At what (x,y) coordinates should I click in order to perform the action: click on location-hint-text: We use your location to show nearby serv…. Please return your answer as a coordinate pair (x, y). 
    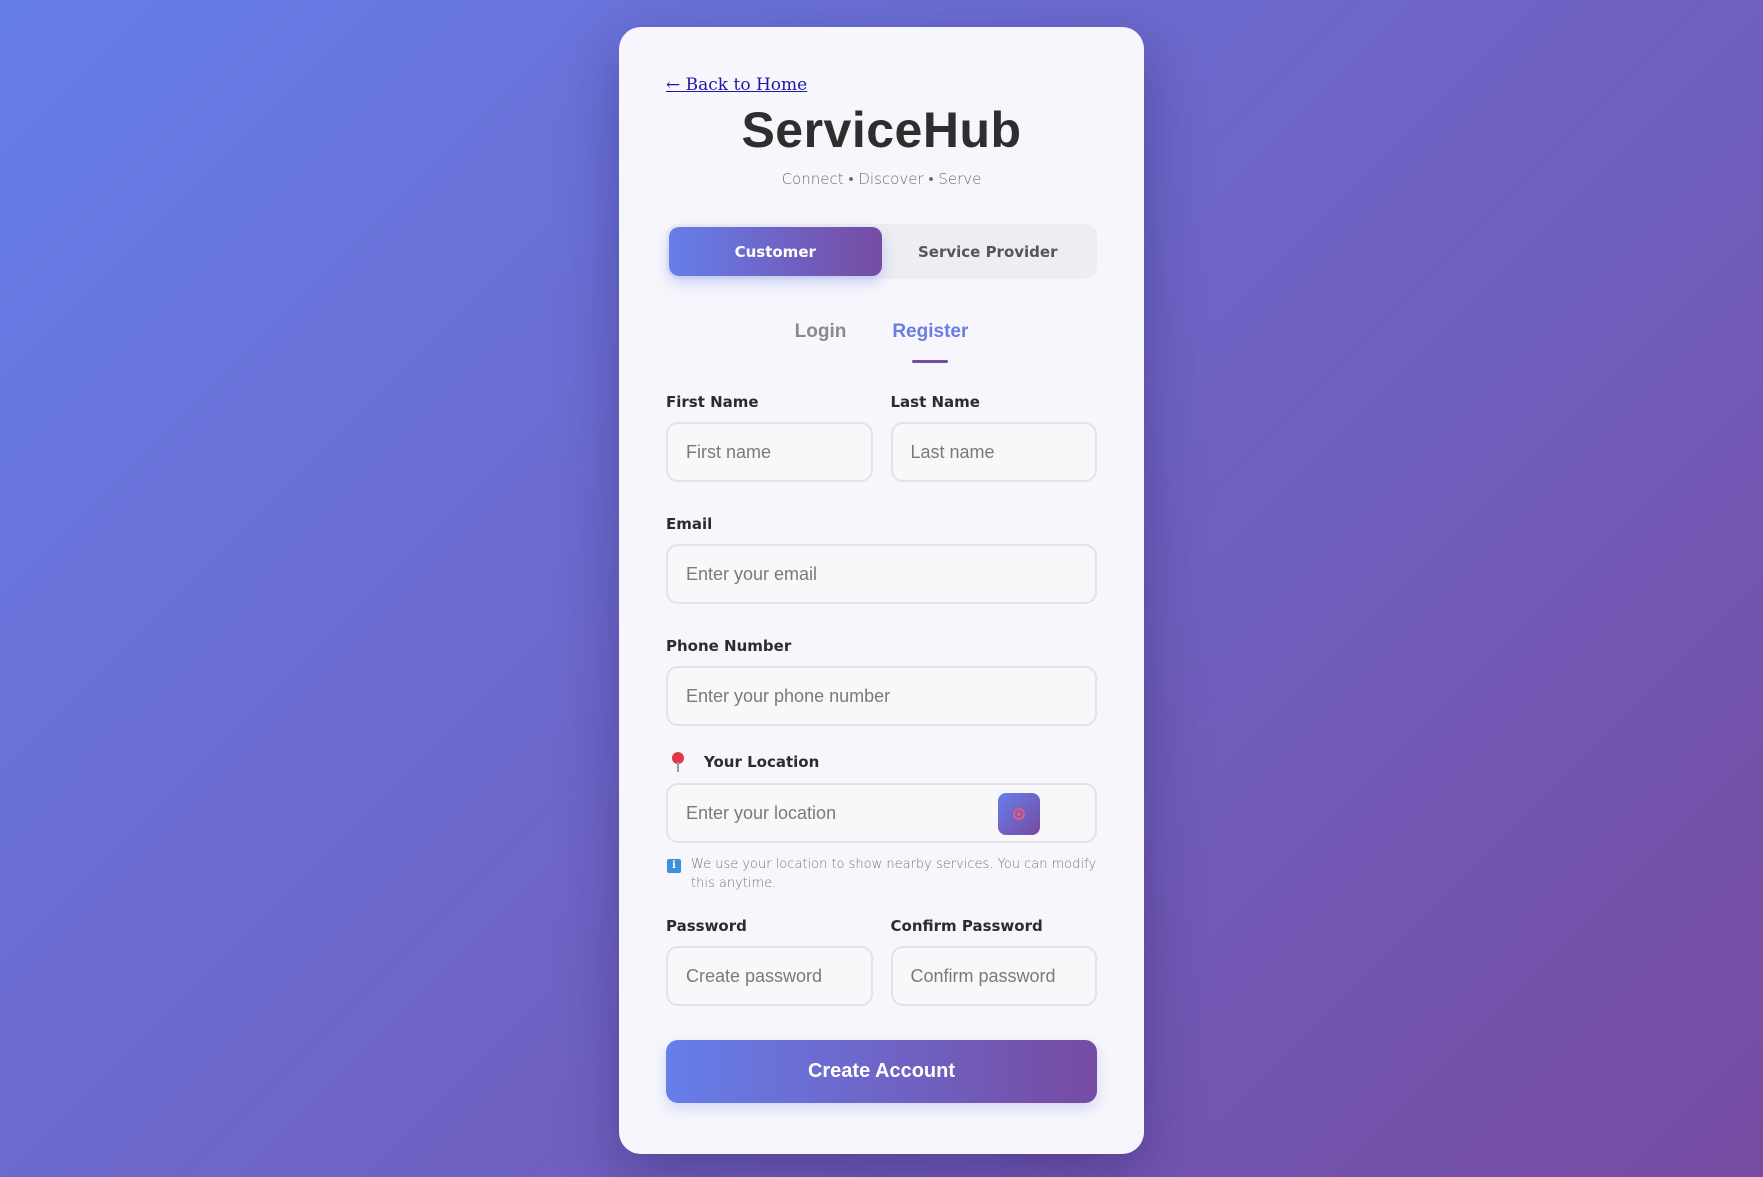
    Looking at the image, I should click on (894, 874).